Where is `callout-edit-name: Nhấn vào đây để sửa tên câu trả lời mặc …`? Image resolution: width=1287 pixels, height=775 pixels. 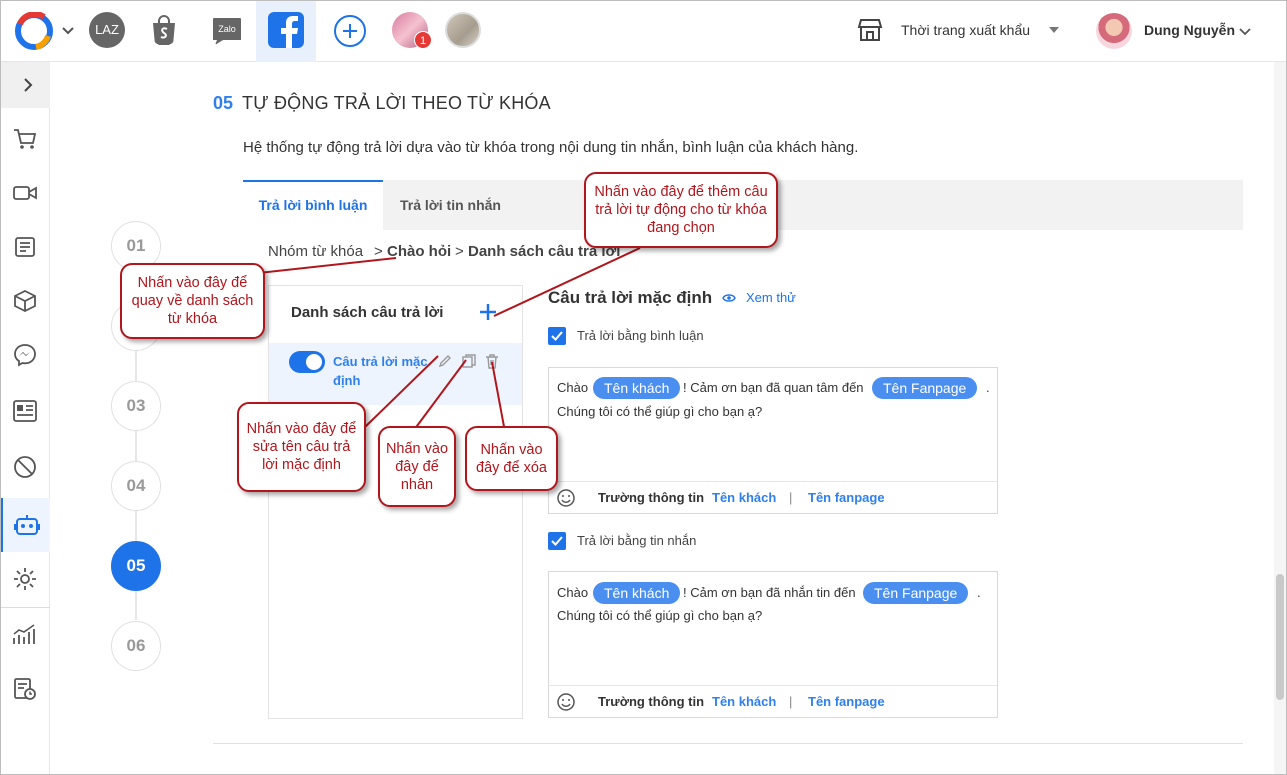 callout-edit-name: Nhấn vào đây để sửa tên câu trả lời mặc … is located at coordinates (301, 447).